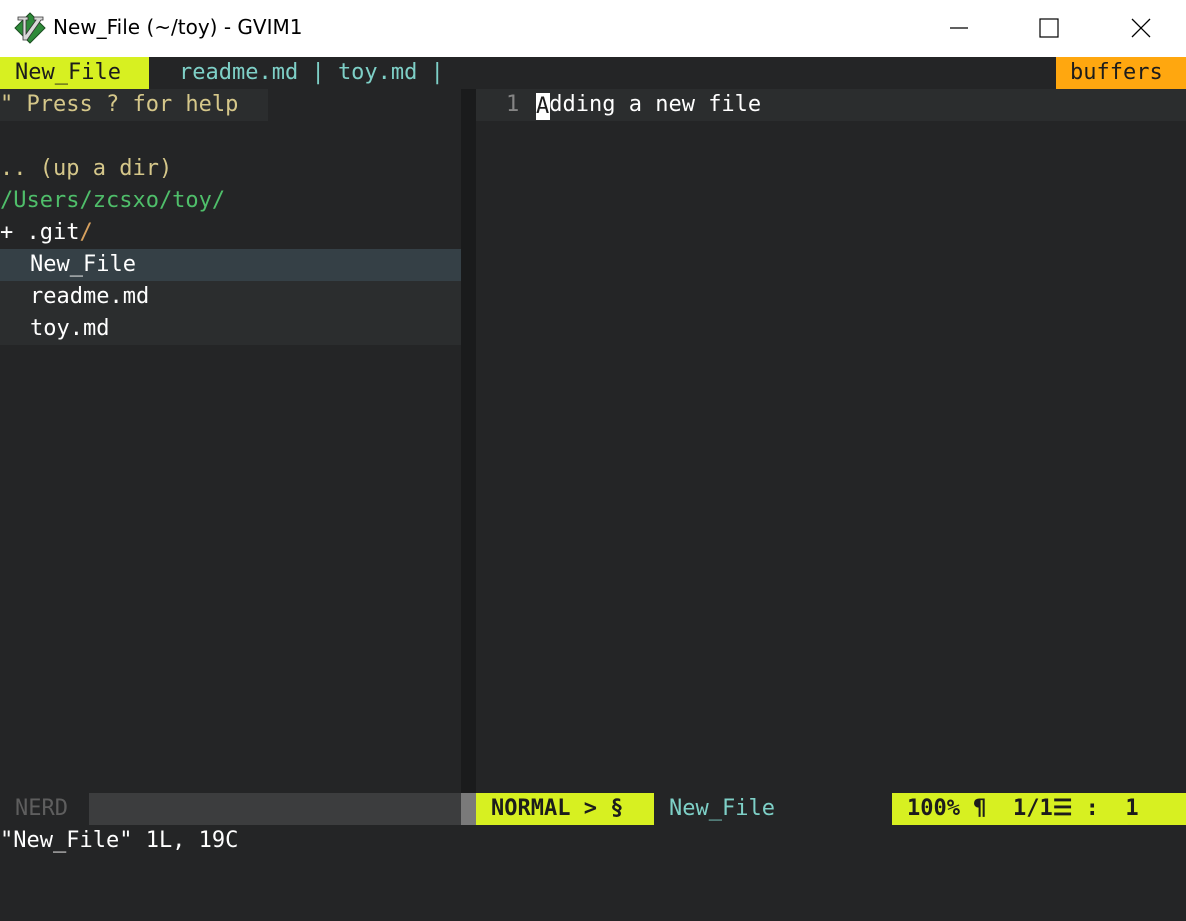 Image resolution: width=1186 pixels, height=921 pixels. What do you see at coordinates (1116, 72) in the screenshot?
I see `buffers-label: buffers` at bounding box center [1116, 72].